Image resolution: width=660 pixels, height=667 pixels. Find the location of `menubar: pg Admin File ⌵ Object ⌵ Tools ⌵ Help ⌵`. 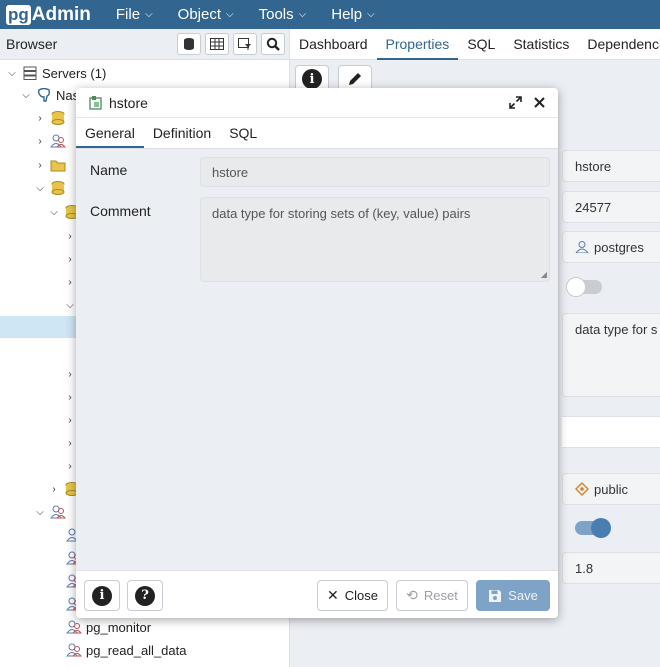

menubar: pg Admin File ⌵ Object ⌵ Tools ⌵ Help ⌵ is located at coordinates (330, 14).